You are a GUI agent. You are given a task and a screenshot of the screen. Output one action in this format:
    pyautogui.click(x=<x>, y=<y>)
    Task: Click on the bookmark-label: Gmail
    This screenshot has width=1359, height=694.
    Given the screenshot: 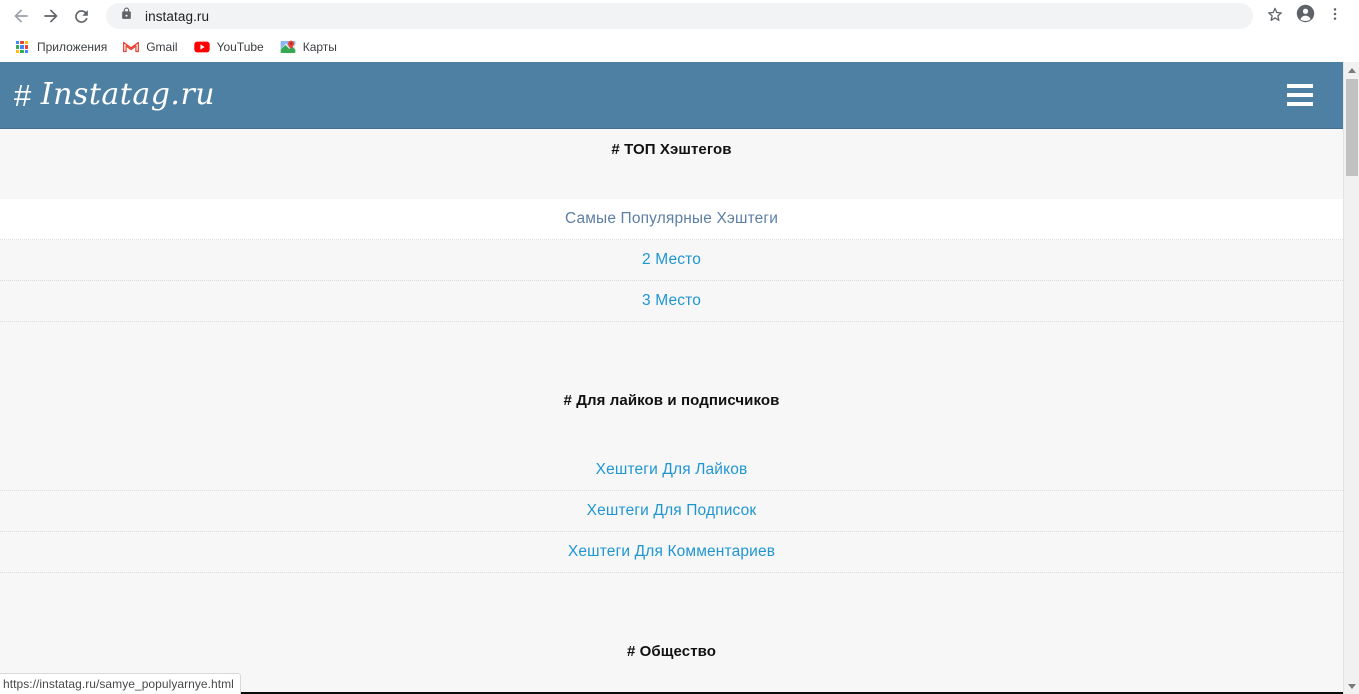 What is the action you would take?
    pyautogui.click(x=162, y=47)
    